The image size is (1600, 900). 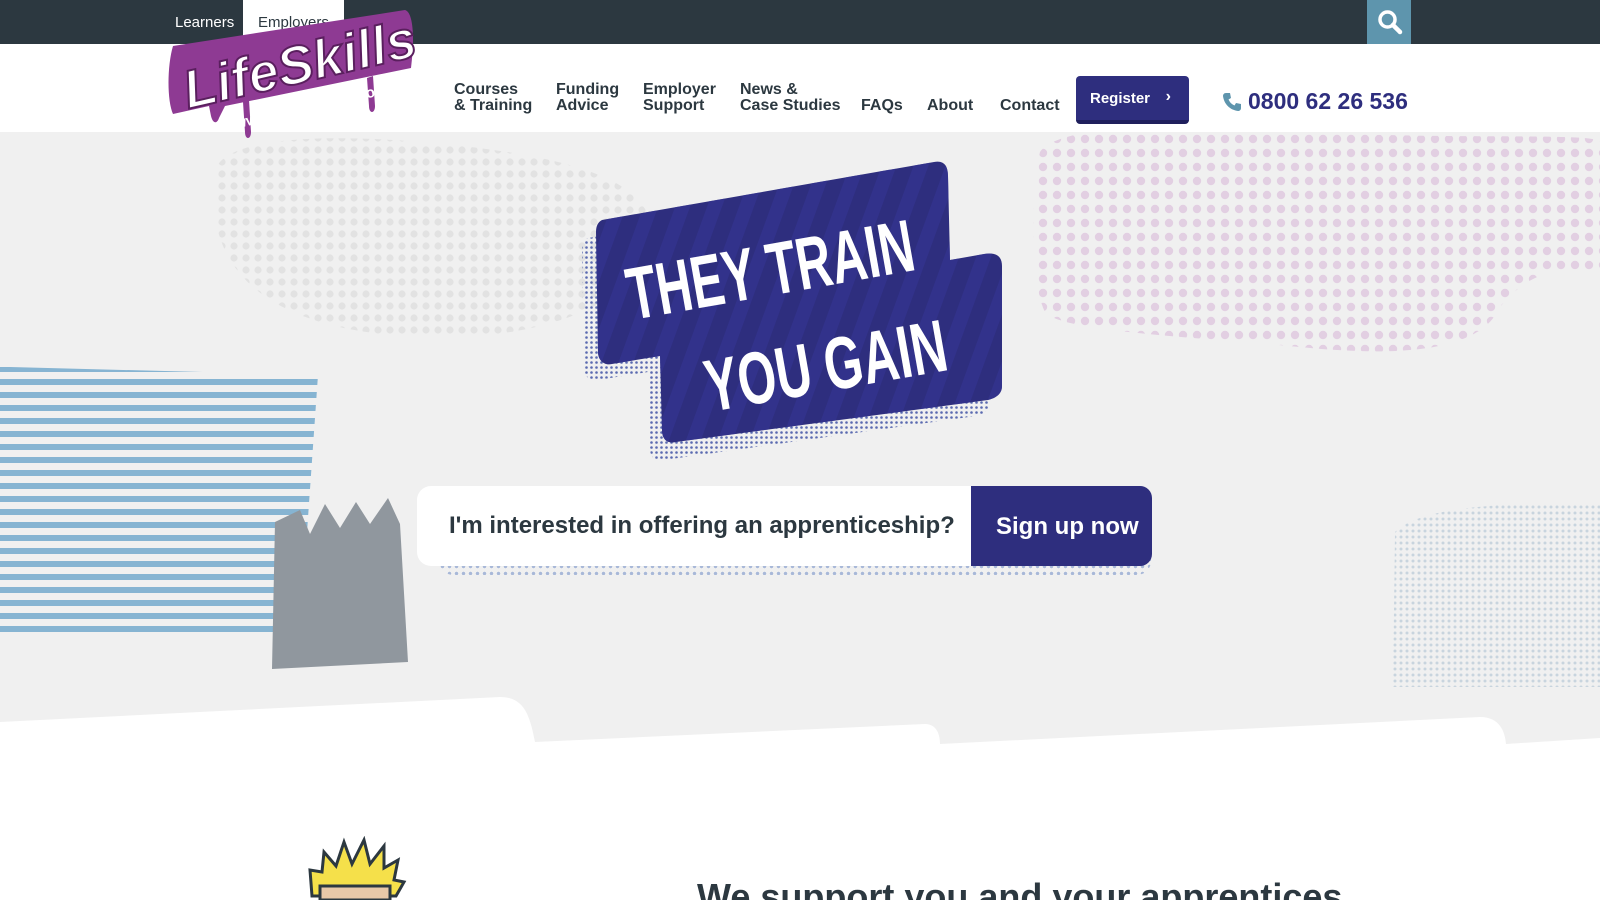 I want to click on nav-news-case-studies: News & Case Studies, so click(x=790, y=98).